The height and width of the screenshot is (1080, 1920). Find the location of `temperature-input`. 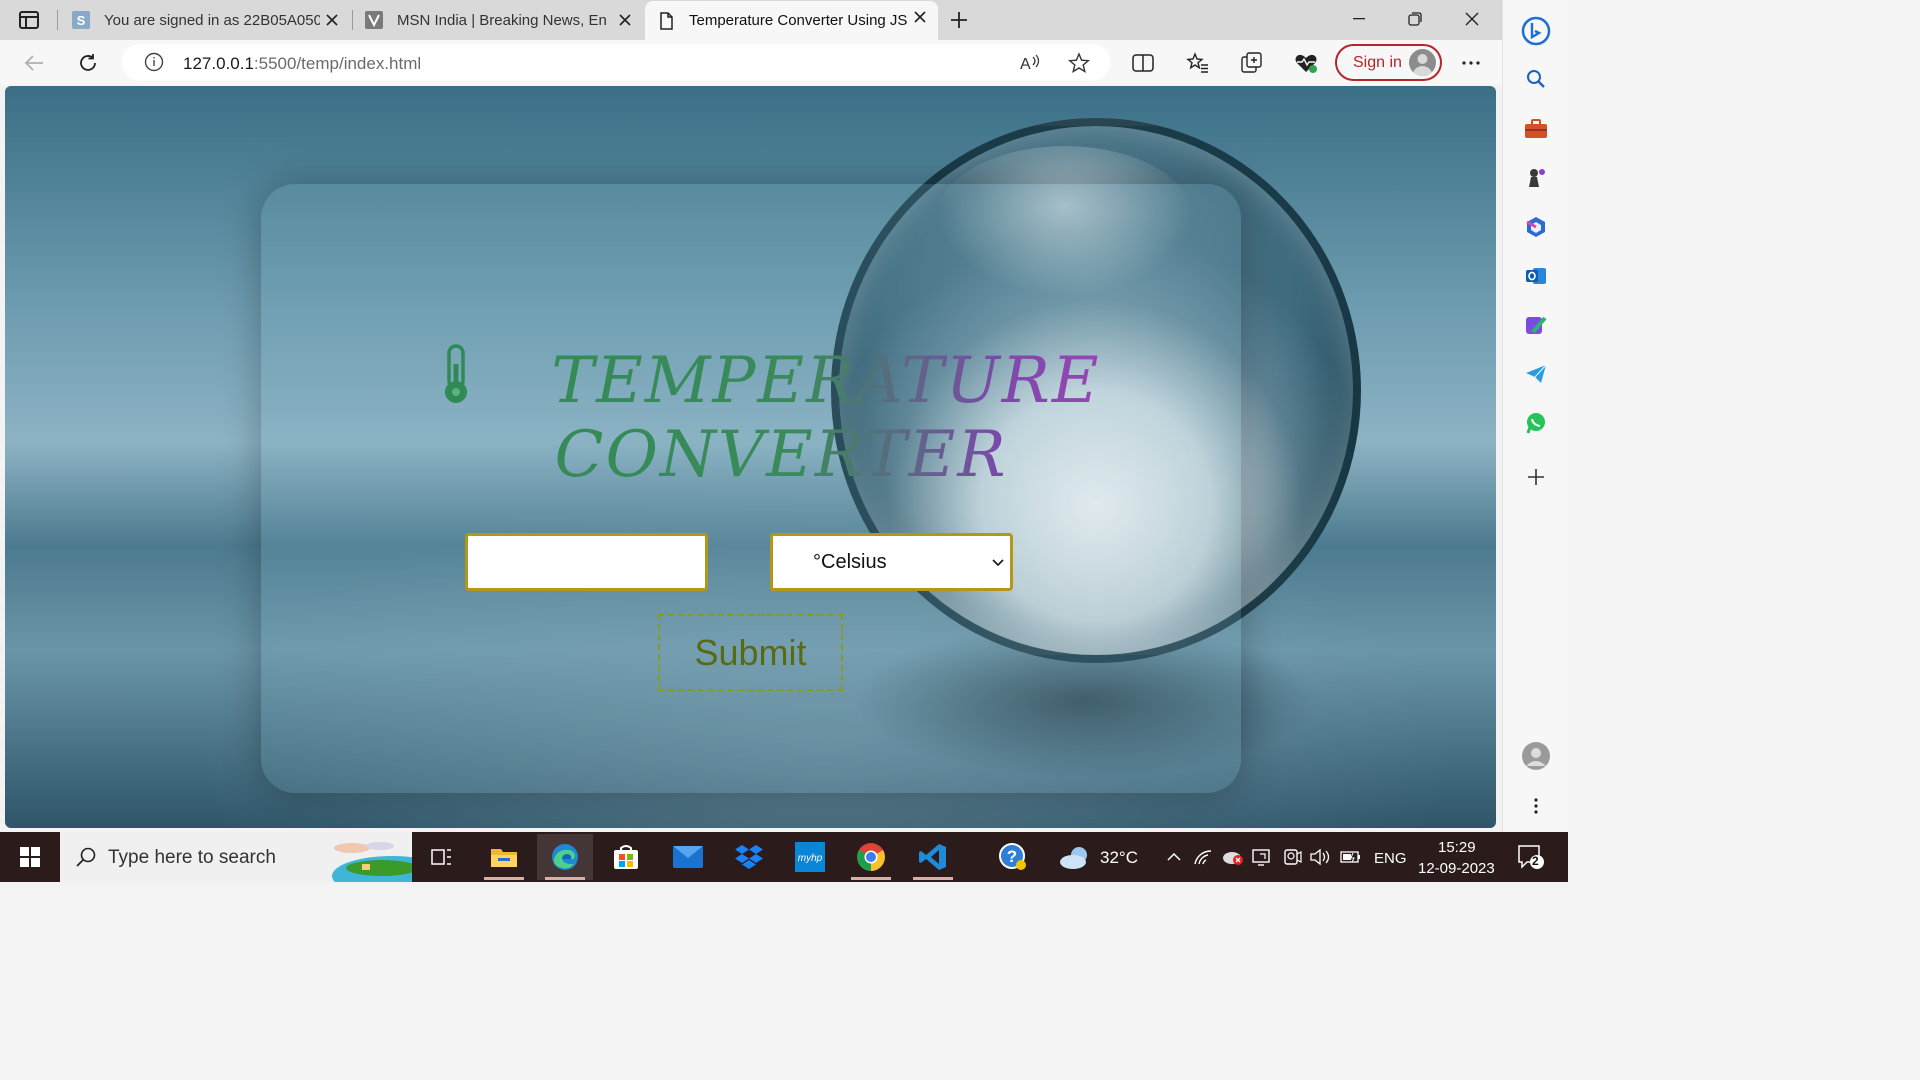

temperature-input is located at coordinates (586, 562).